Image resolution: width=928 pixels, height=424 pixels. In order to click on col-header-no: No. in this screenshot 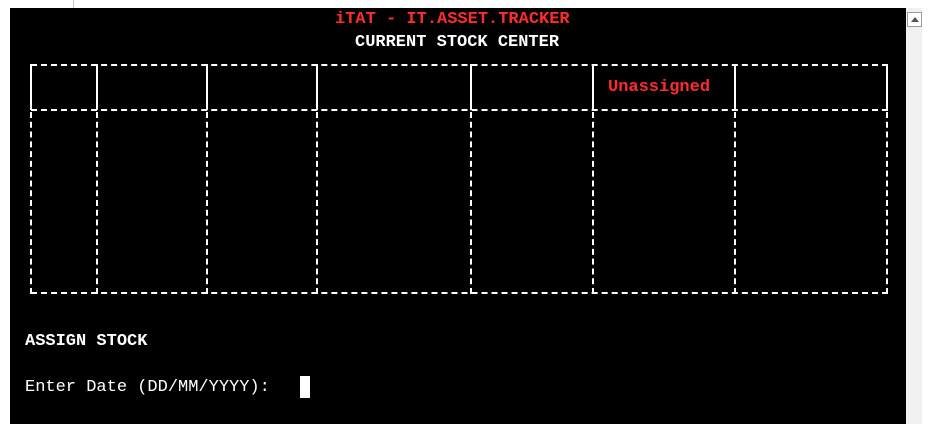, I will do `click(62, 87)`.